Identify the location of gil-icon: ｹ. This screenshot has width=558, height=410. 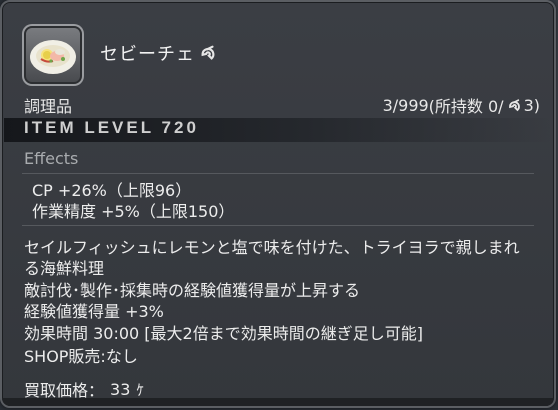
(140, 389).